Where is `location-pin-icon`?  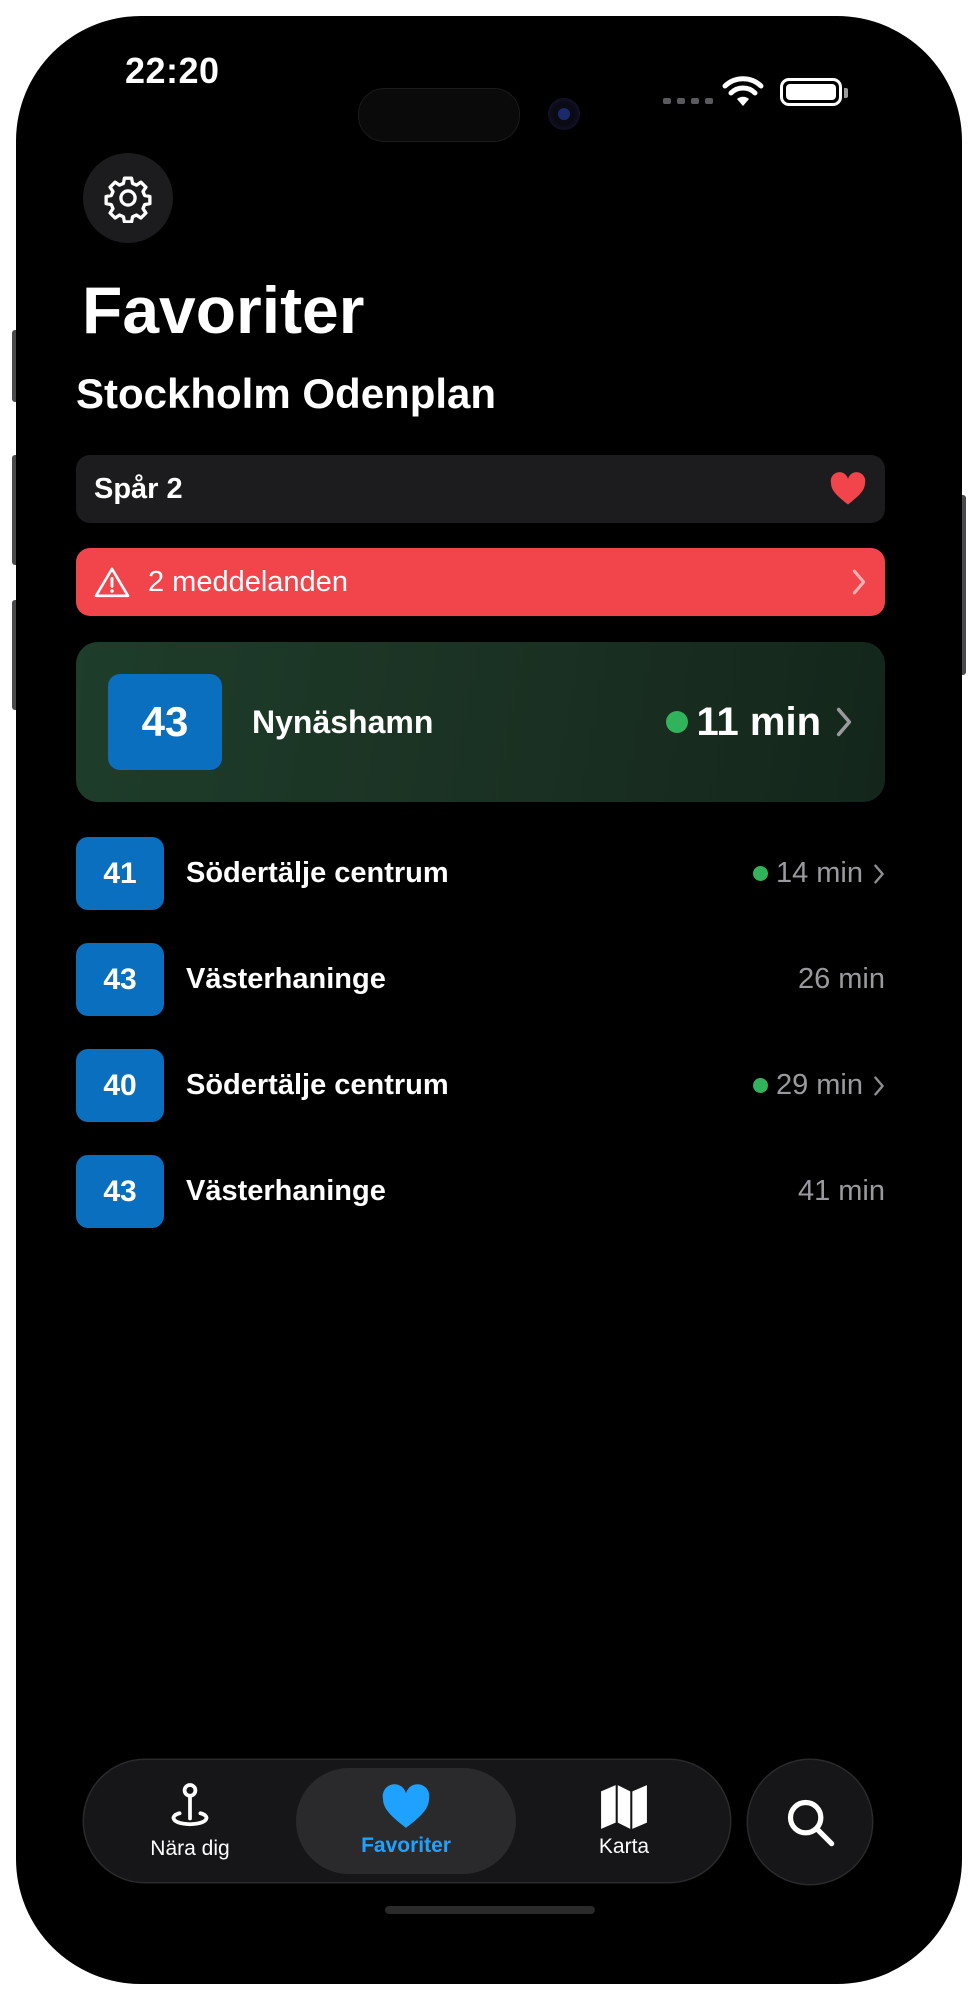 location-pin-icon is located at coordinates (190, 1805).